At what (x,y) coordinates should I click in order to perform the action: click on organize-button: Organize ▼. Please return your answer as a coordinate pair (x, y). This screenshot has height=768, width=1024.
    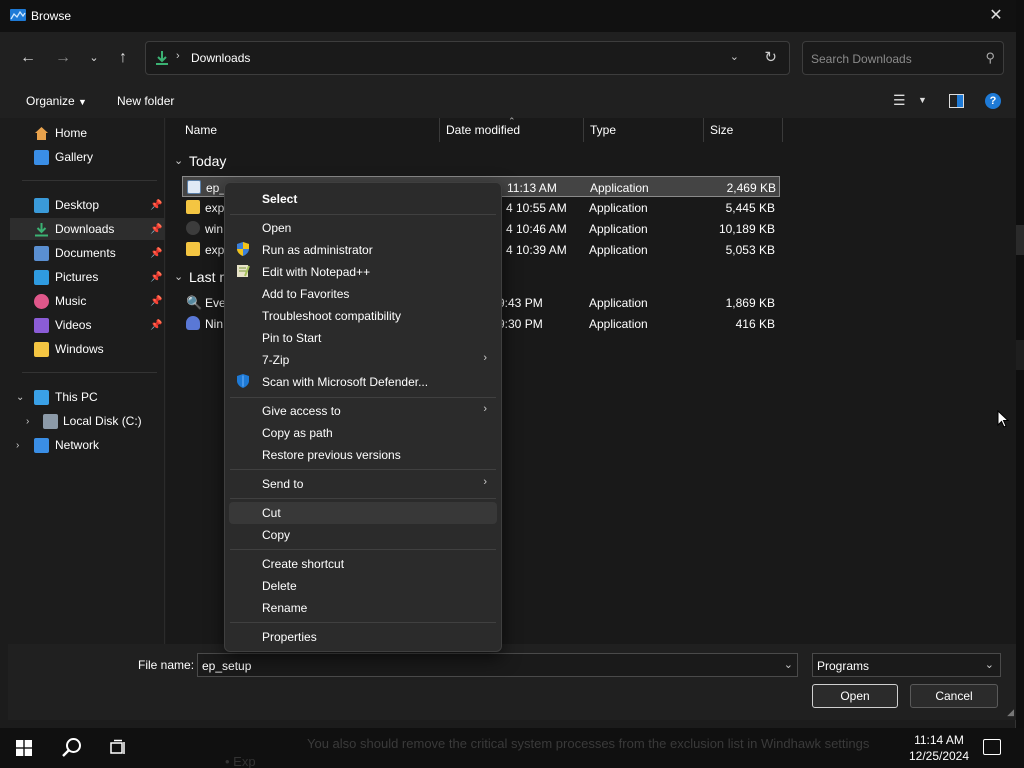
    Looking at the image, I should click on (56, 101).